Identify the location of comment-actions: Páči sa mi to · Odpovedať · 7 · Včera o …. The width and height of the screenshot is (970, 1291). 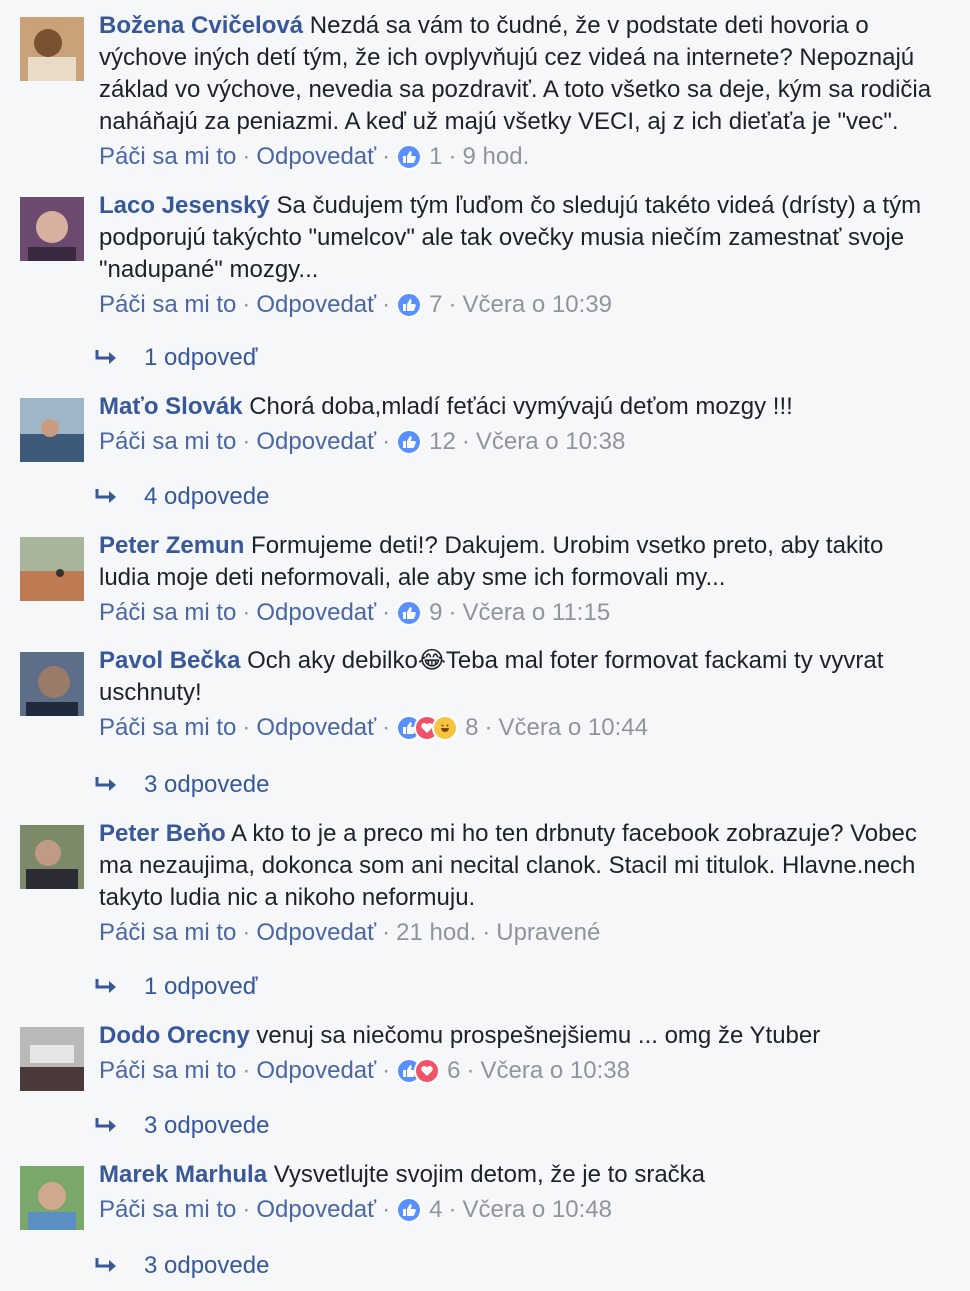
(519, 305).